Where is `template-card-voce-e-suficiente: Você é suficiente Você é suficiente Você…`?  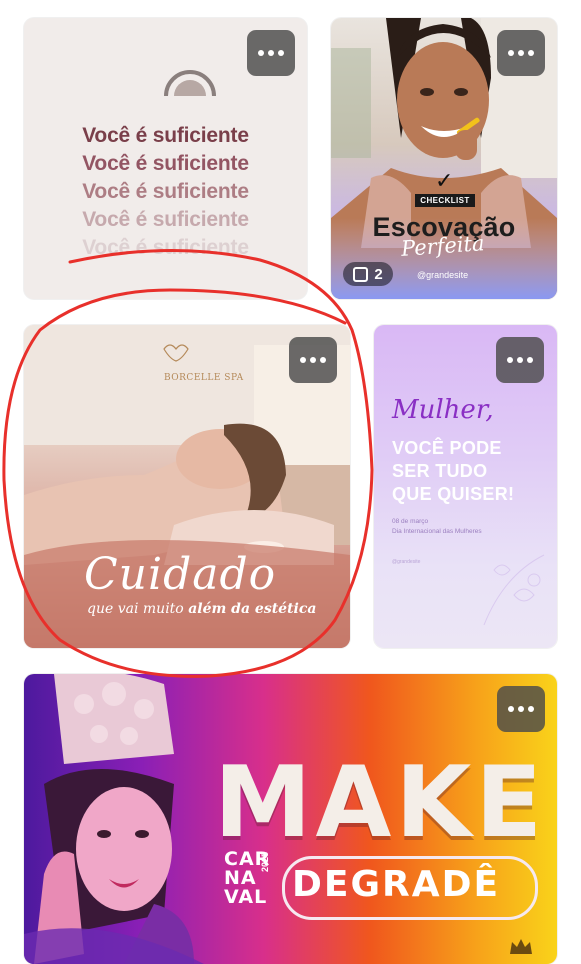
template-card-voce-e-suficiente: Você é suficiente Você é suficiente Você… is located at coordinates (165, 158).